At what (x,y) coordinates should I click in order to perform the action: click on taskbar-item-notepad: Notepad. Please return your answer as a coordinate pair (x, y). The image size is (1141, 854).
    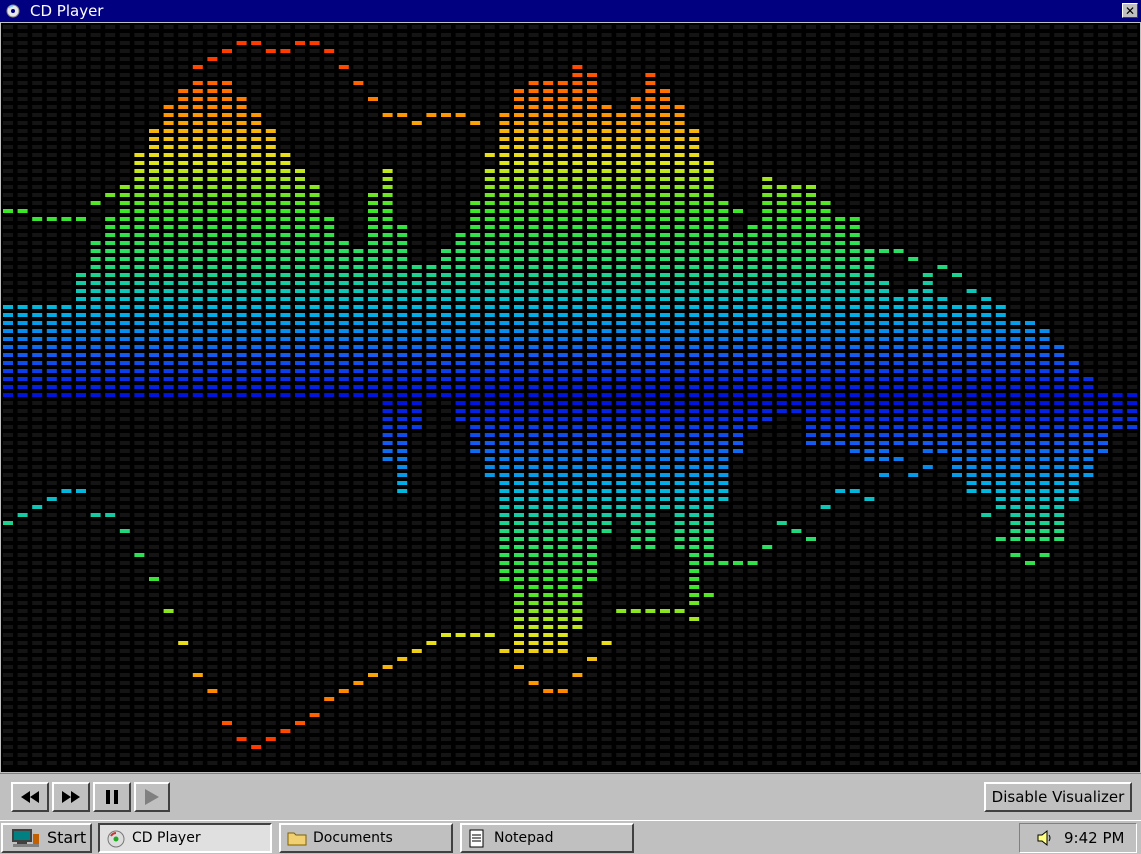
    Looking at the image, I should click on (547, 838).